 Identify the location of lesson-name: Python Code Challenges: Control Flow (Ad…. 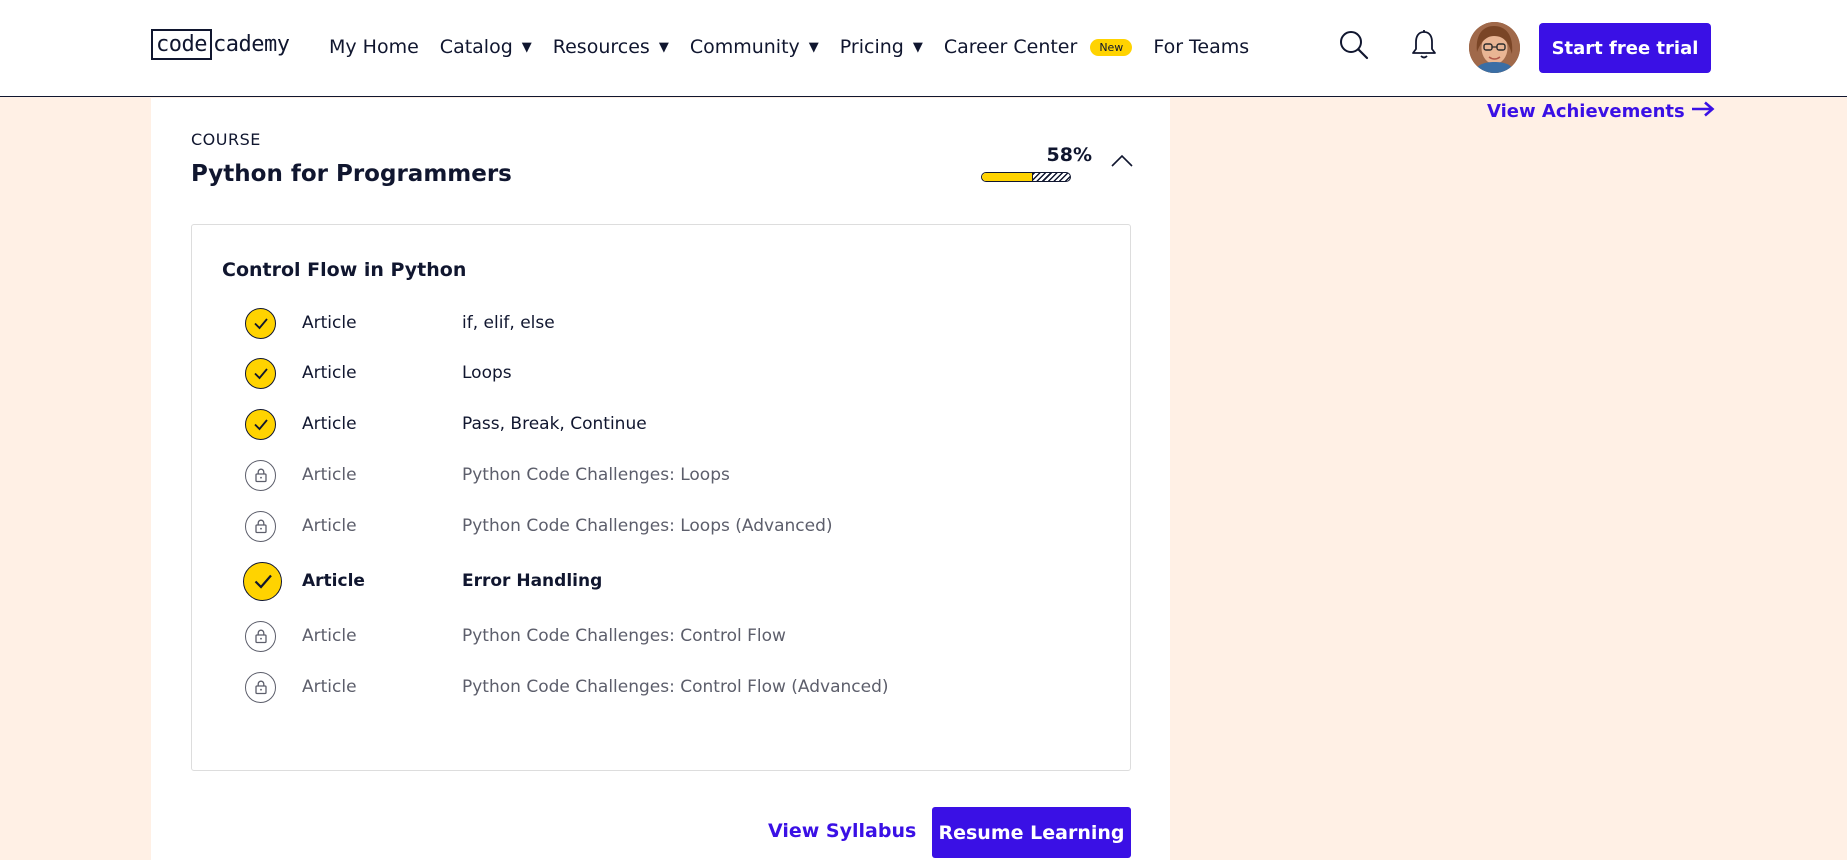
(675, 687).